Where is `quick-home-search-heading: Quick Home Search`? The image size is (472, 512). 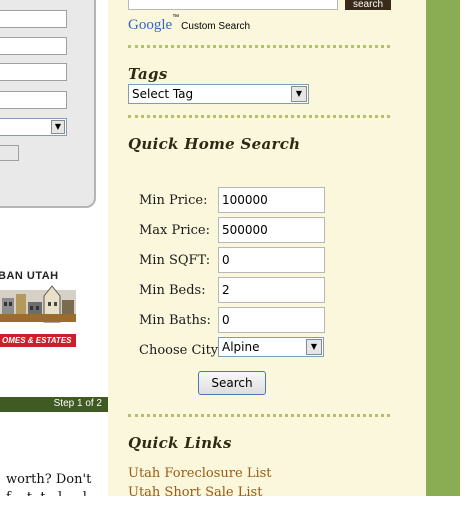
quick-home-search-heading: Quick Home Search is located at coordinates (214, 144).